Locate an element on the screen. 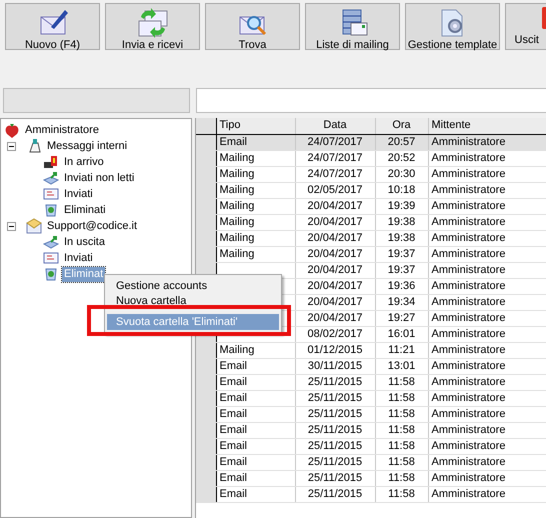 The height and width of the screenshot is (518, 546). table-cell: 10:18 is located at coordinates (401, 190).